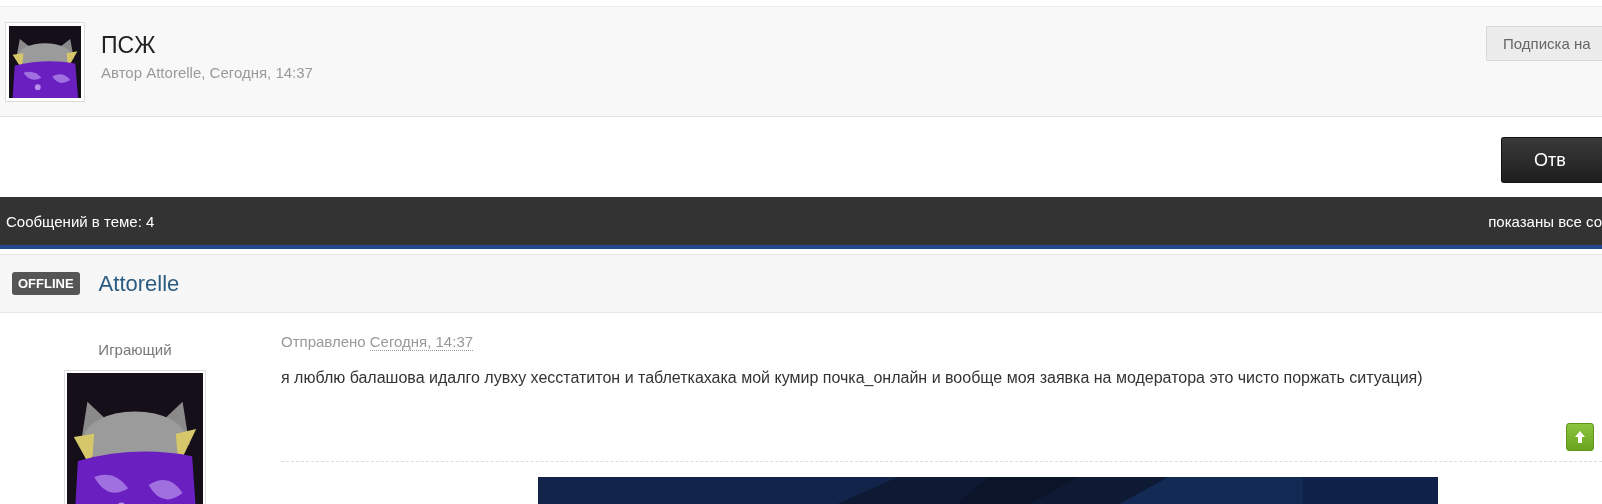 Image resolution: width=1602 pixels, height=504 pixels. I want to click on post-text: я люблю балашова идалго лувху хесстатитон и таблеткахака мой кумир почка_онлайн и вообще моя заявка на модератора это чисто поржать ситуация), so click(852, 378).